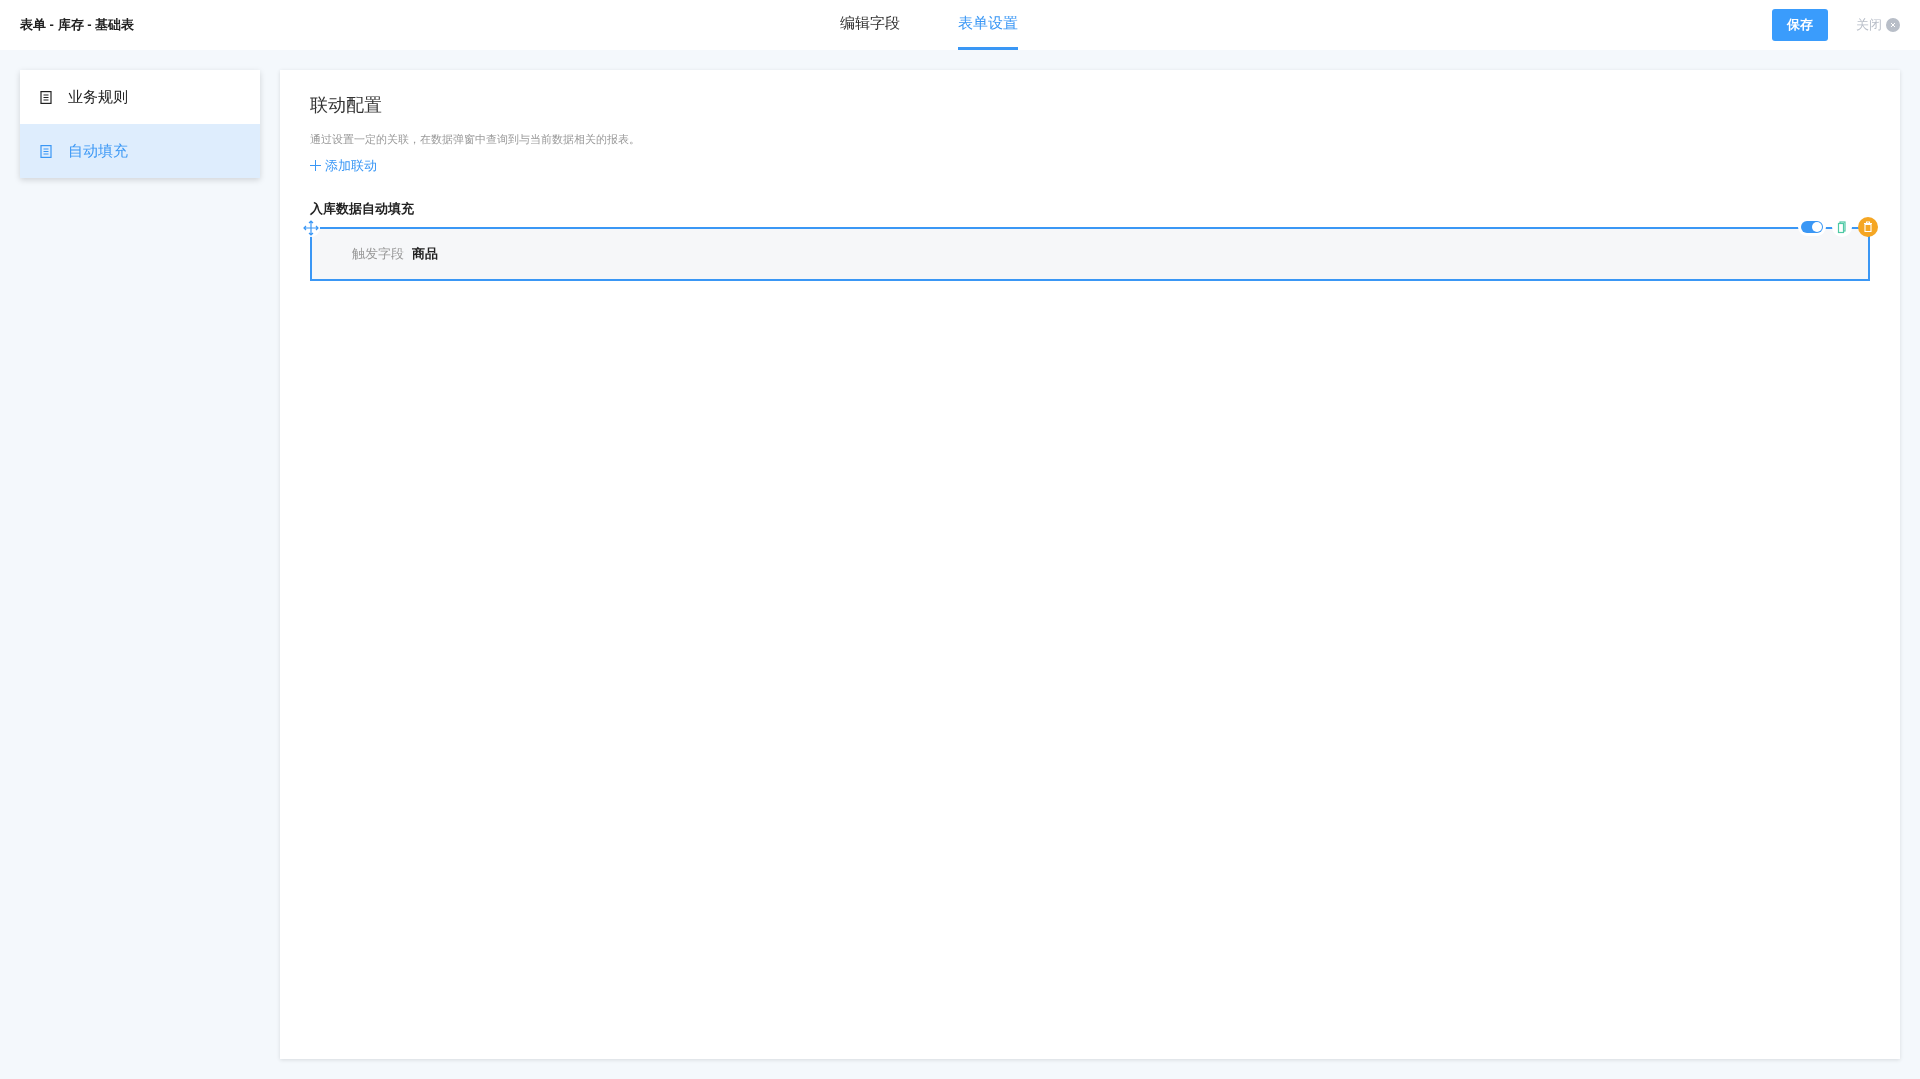 The width and height of the screenshot is (1920, 1079). What do you see at coordinates (1800, 25) in the screenshot?
I see `save-button: 保存` at bounding box center [1800, 25].